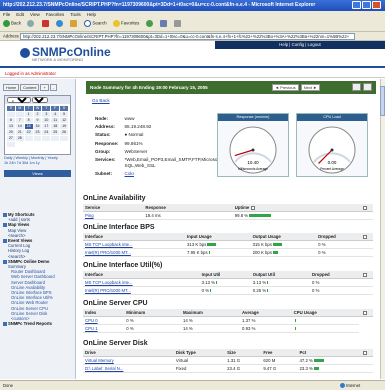 The height and width of the screenshot is (390, 385). I want to click on calendar-day: 15, so click(28, 126).